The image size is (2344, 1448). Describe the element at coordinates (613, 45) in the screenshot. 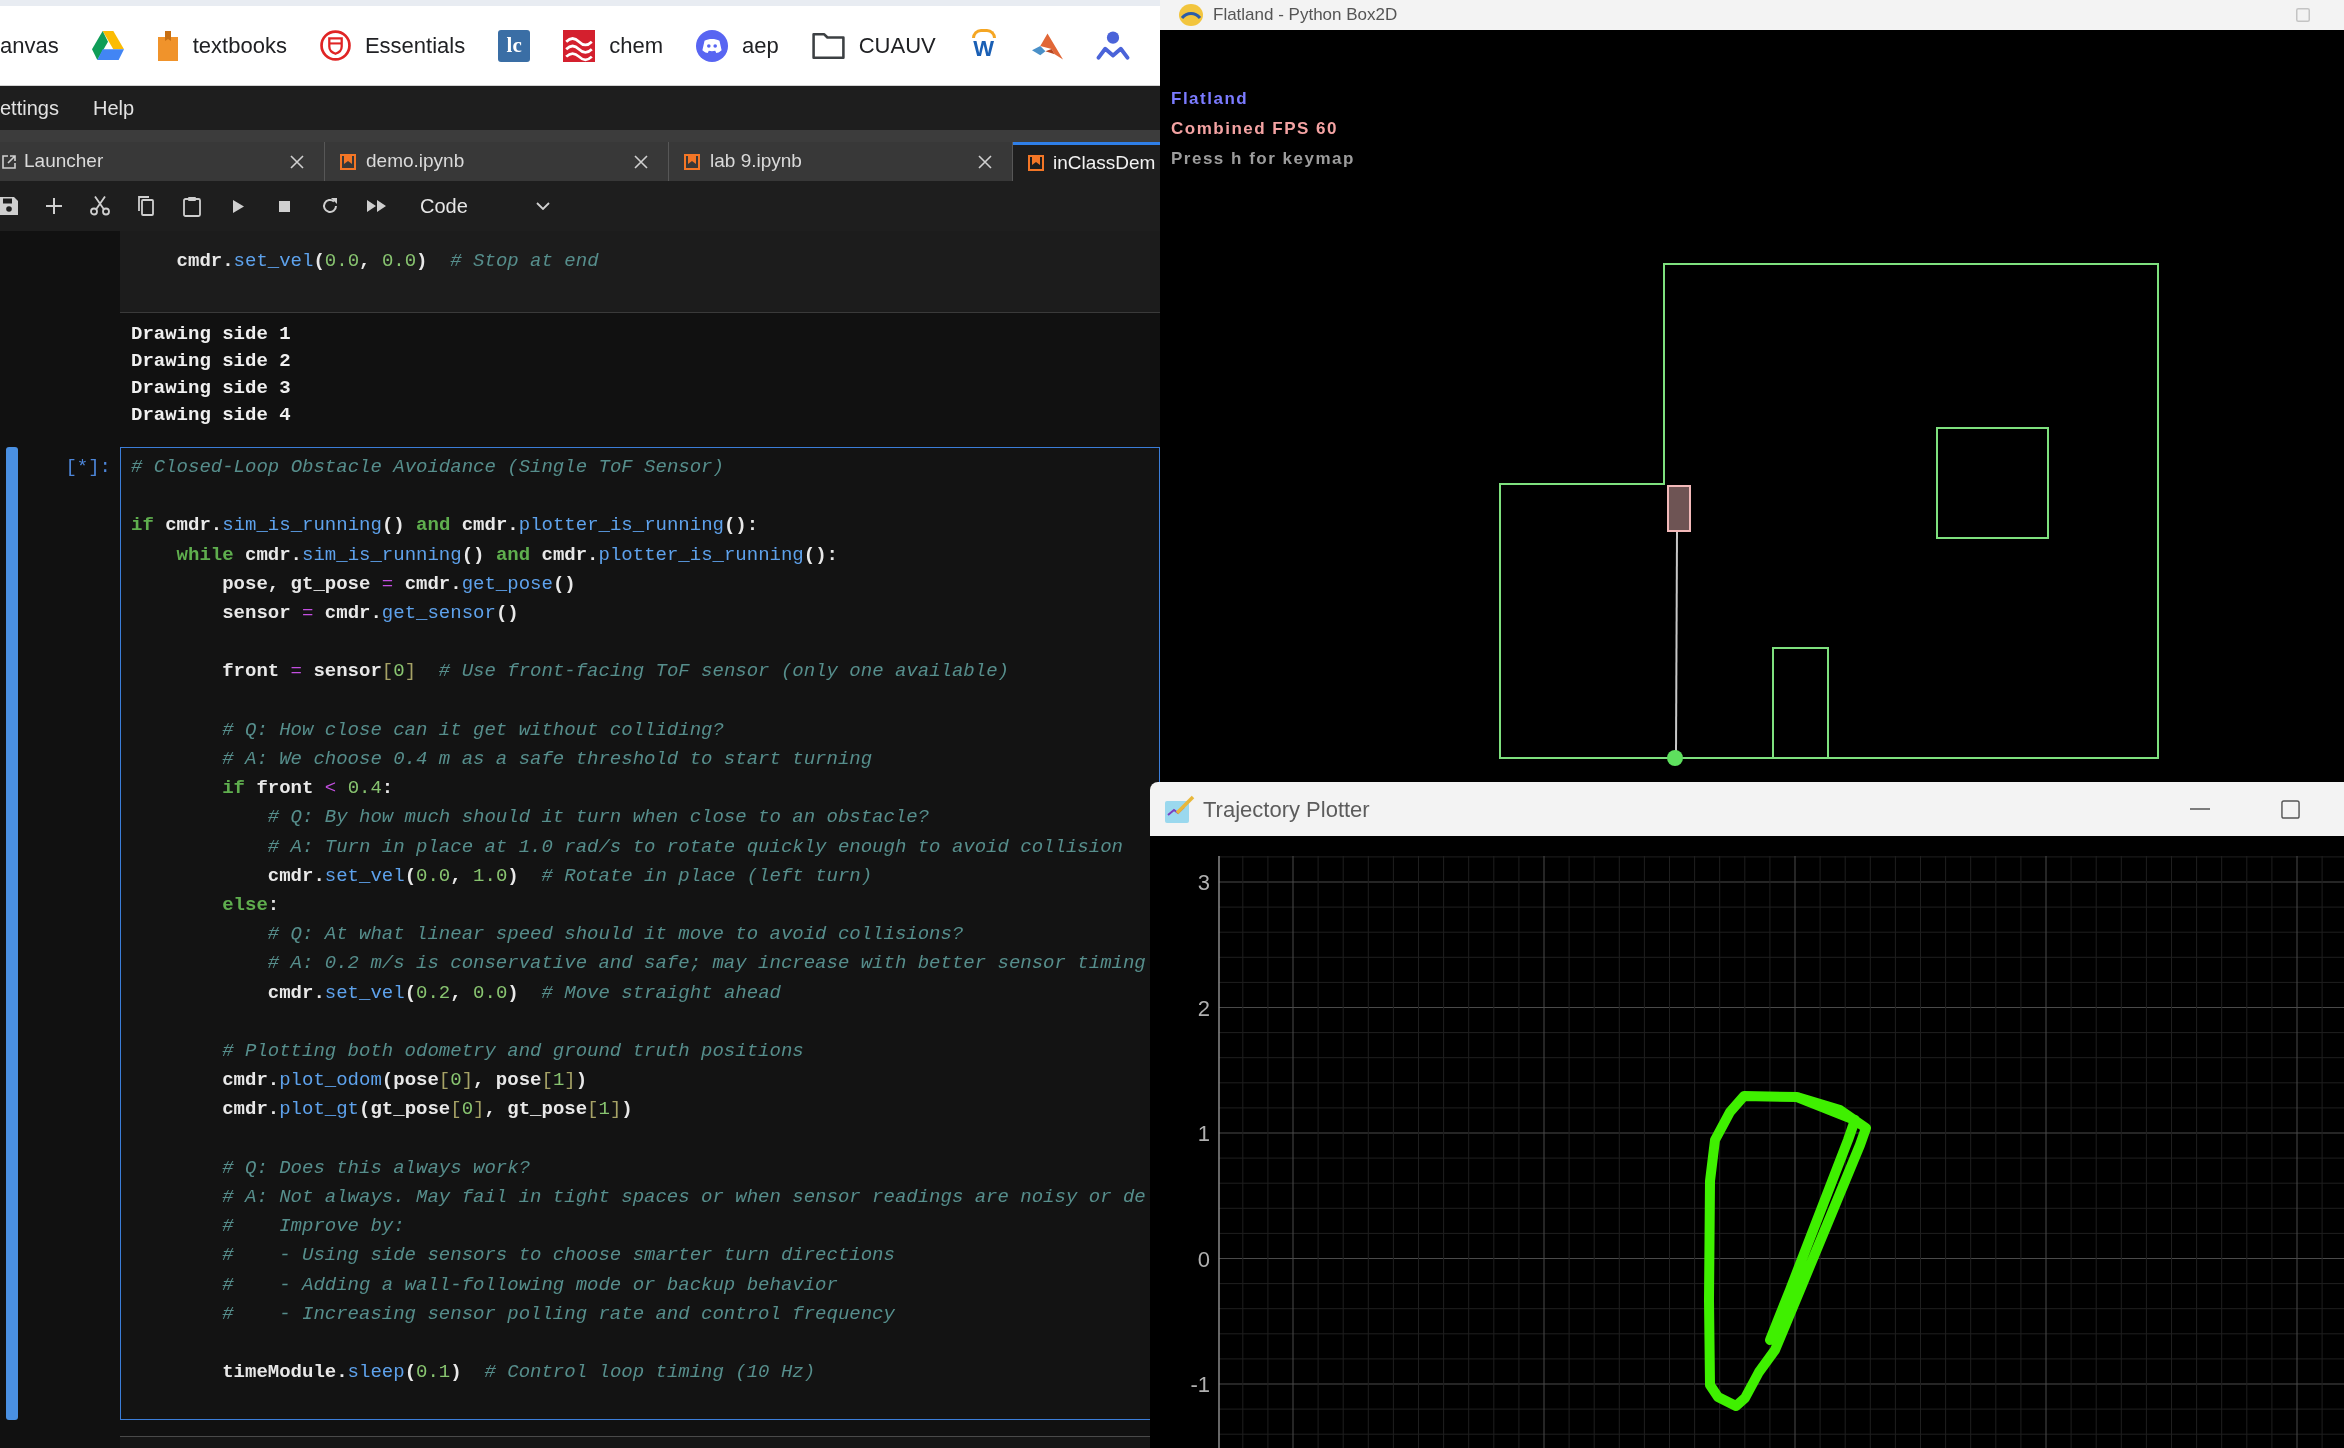

I see `bookmark-link: chem` at that location.